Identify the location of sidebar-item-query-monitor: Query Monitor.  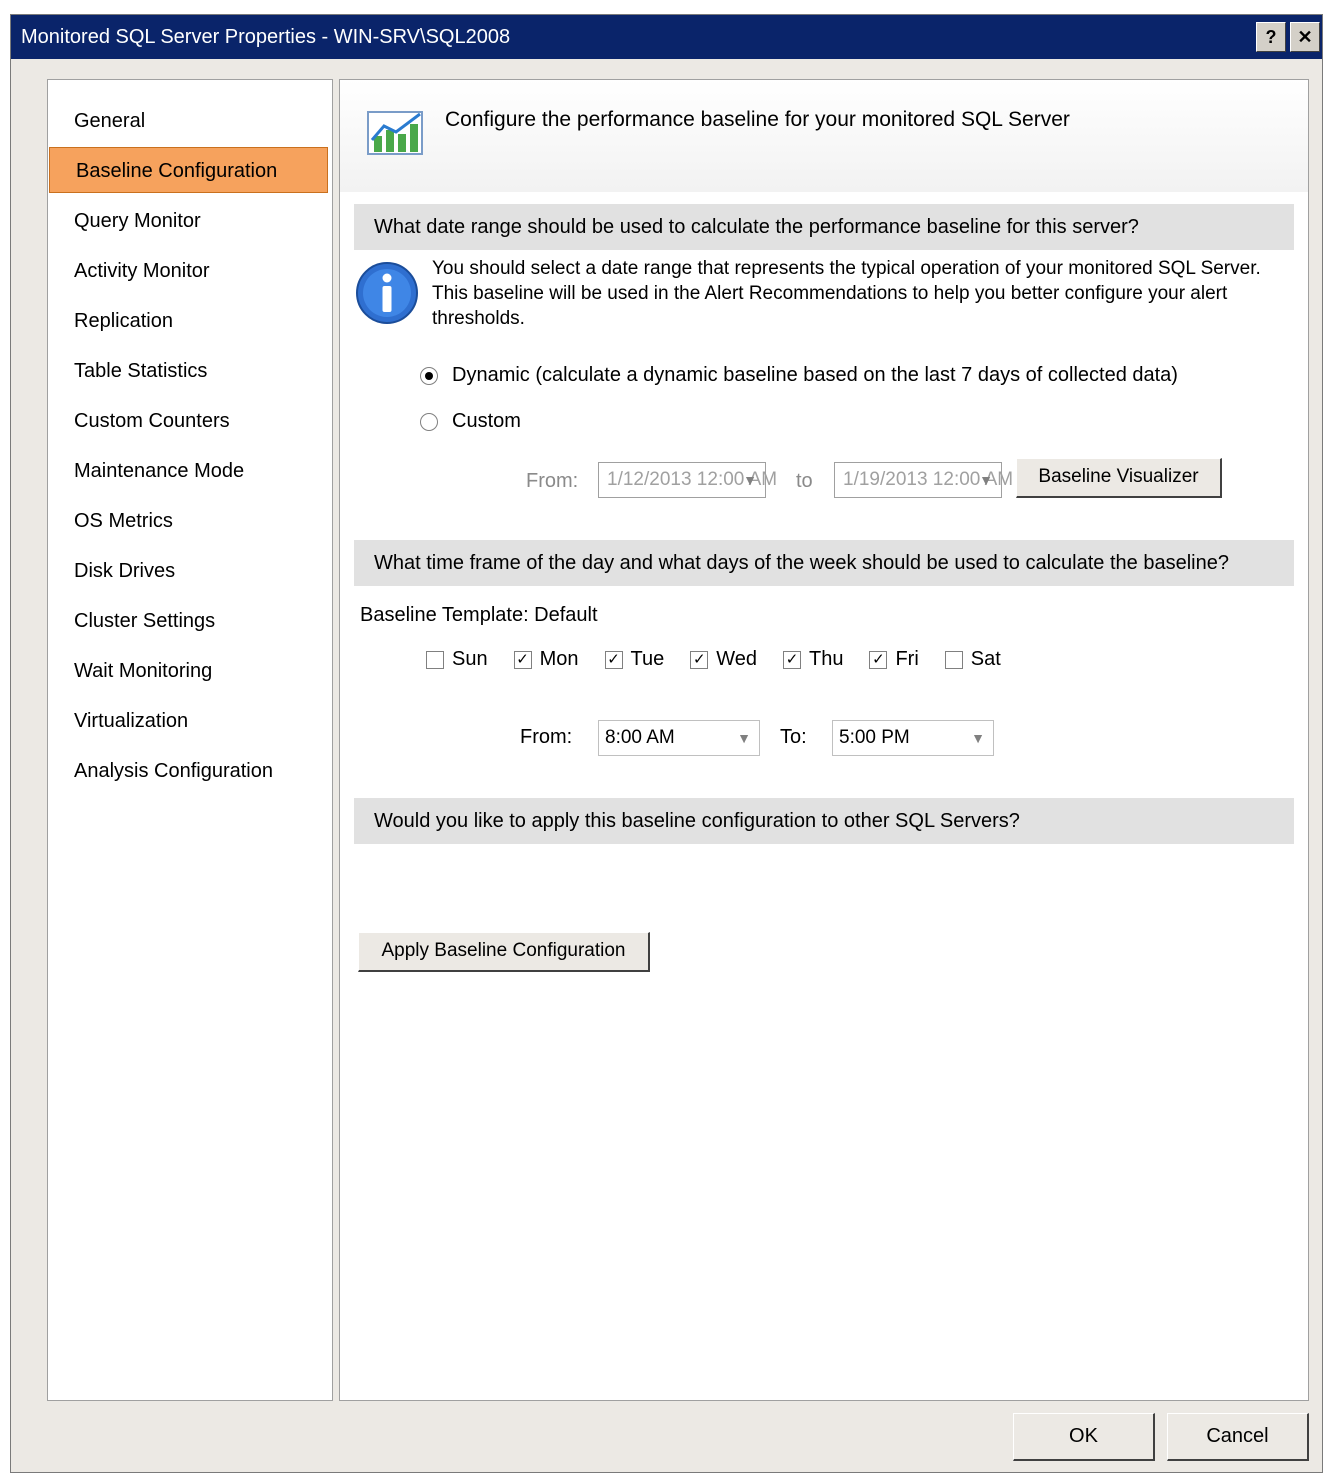
(190, 221).